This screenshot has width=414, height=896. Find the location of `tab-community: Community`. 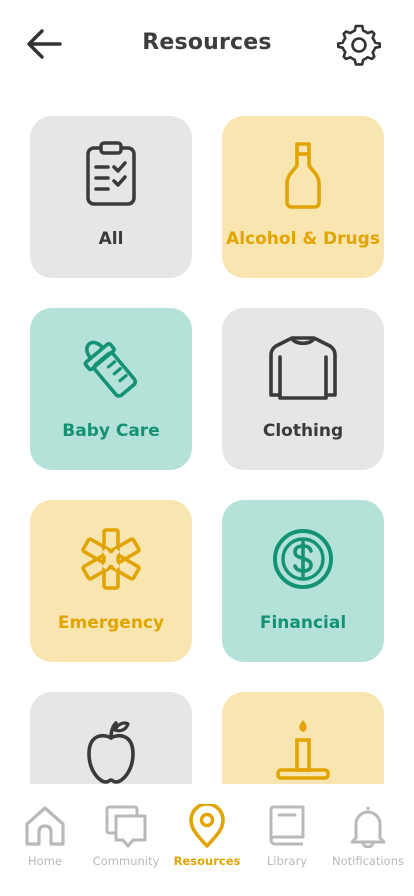

tab-community: Community is located at coordinates (126, 839).